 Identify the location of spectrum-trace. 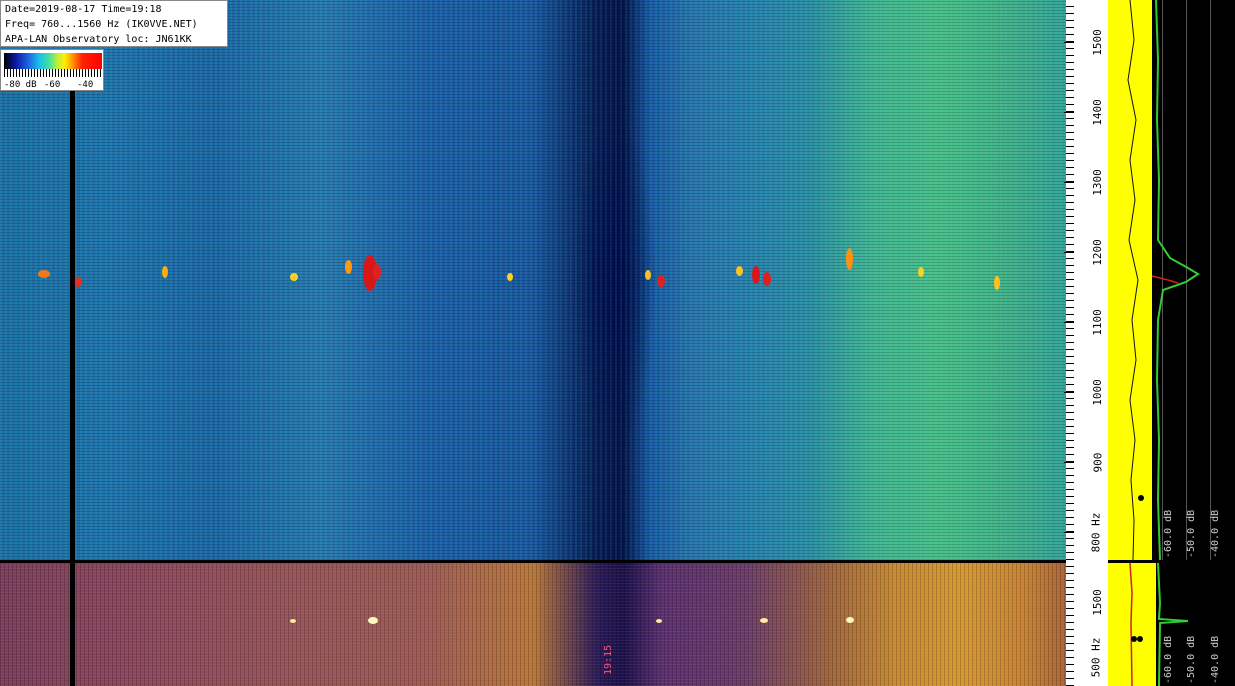
(1163, 280).